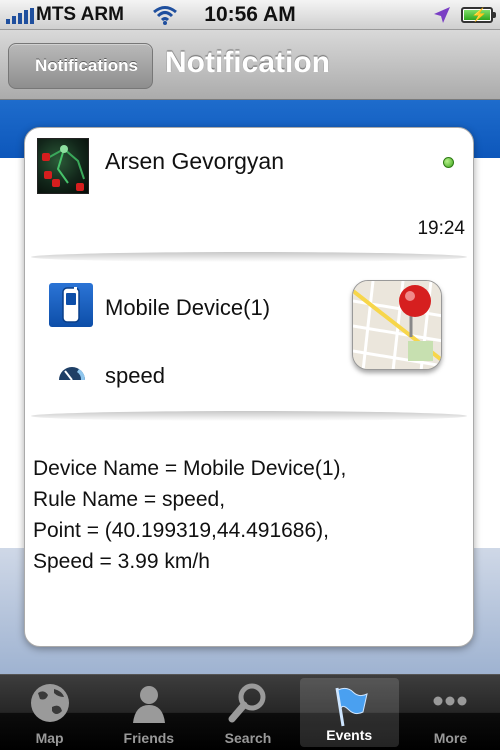 Image resolution: width=500 pixels, height=750 pixels. Describe the element at coordinates (49, 703) in the screenshot. I see `globe-icon` at that location.